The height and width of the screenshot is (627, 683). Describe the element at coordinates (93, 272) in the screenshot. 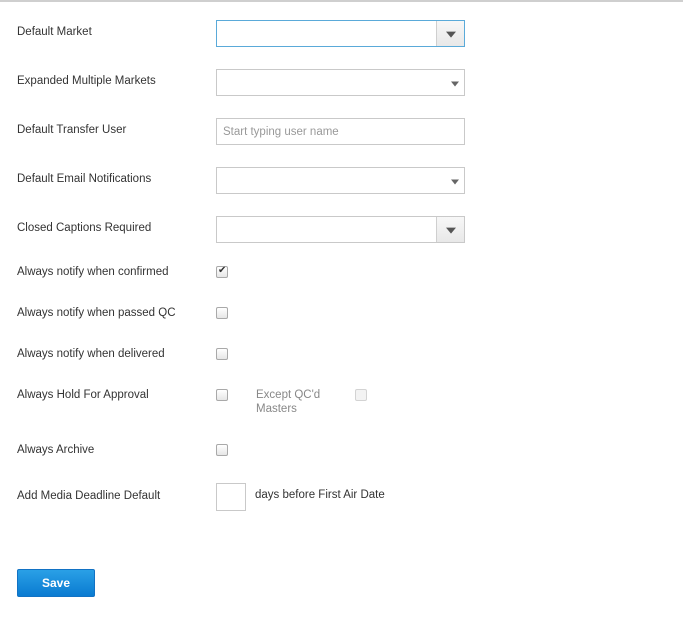

I see `notify-confirmed-label: Always notify when confirmed` at that location.